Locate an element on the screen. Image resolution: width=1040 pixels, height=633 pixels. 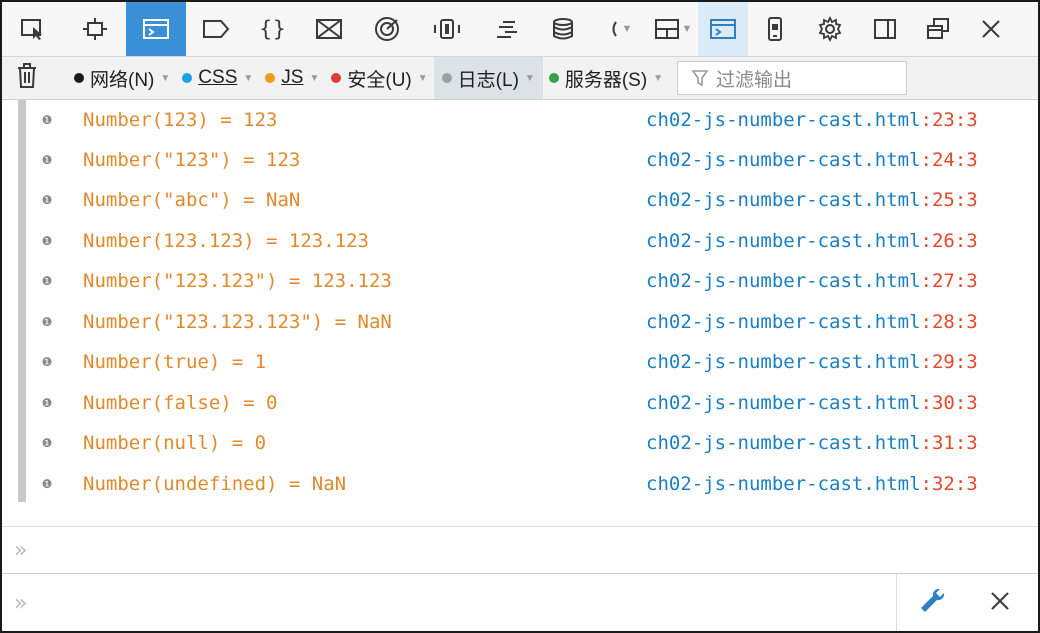
filter-server-button: 服务器(S) ▼ is located at coordinates (606, 78).